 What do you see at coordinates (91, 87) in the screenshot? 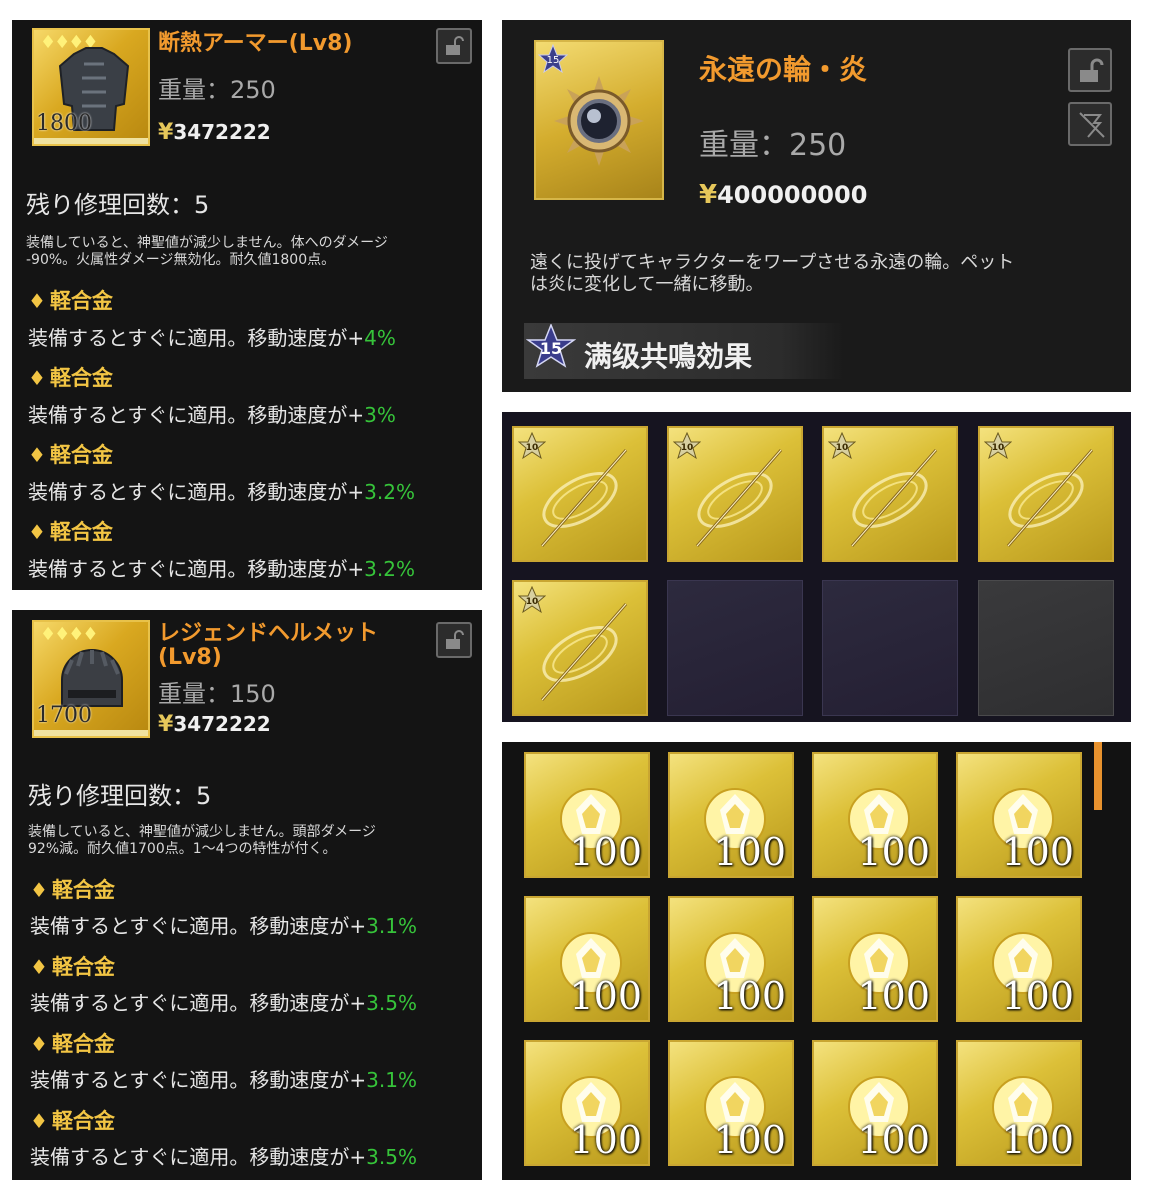
I see `armor-thumbnail: ♦♦♦♦ 1800` at bounding box center [91, 87].